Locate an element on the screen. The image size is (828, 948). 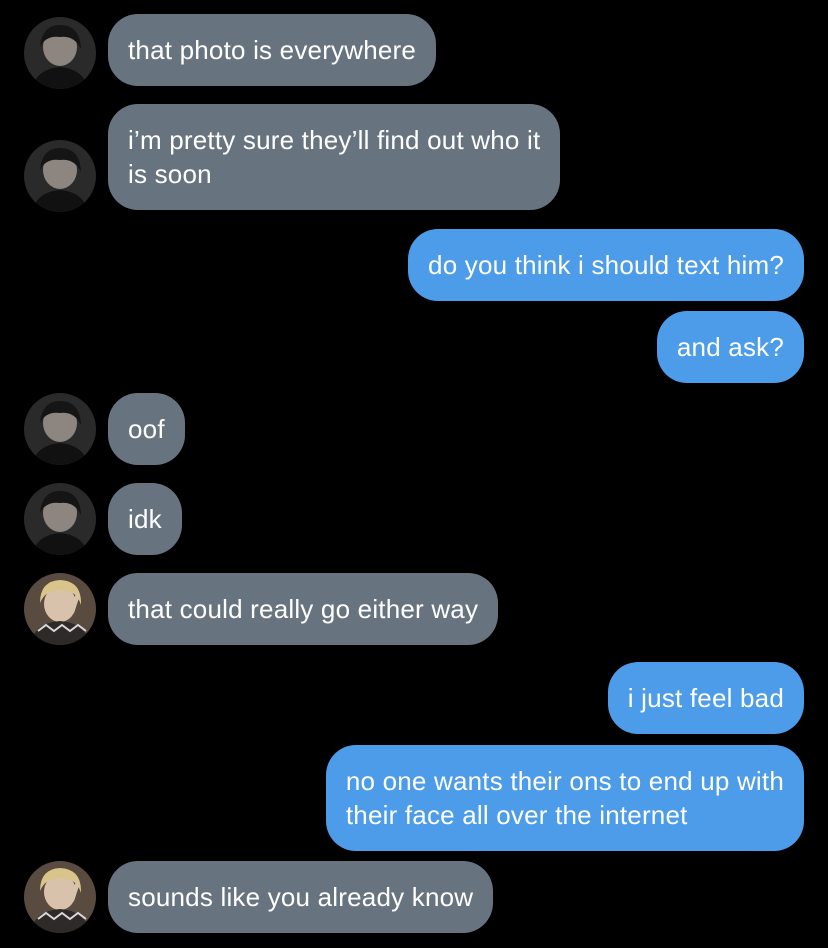
incoming-message-bubble: oof is located at coordinates (146, 429).